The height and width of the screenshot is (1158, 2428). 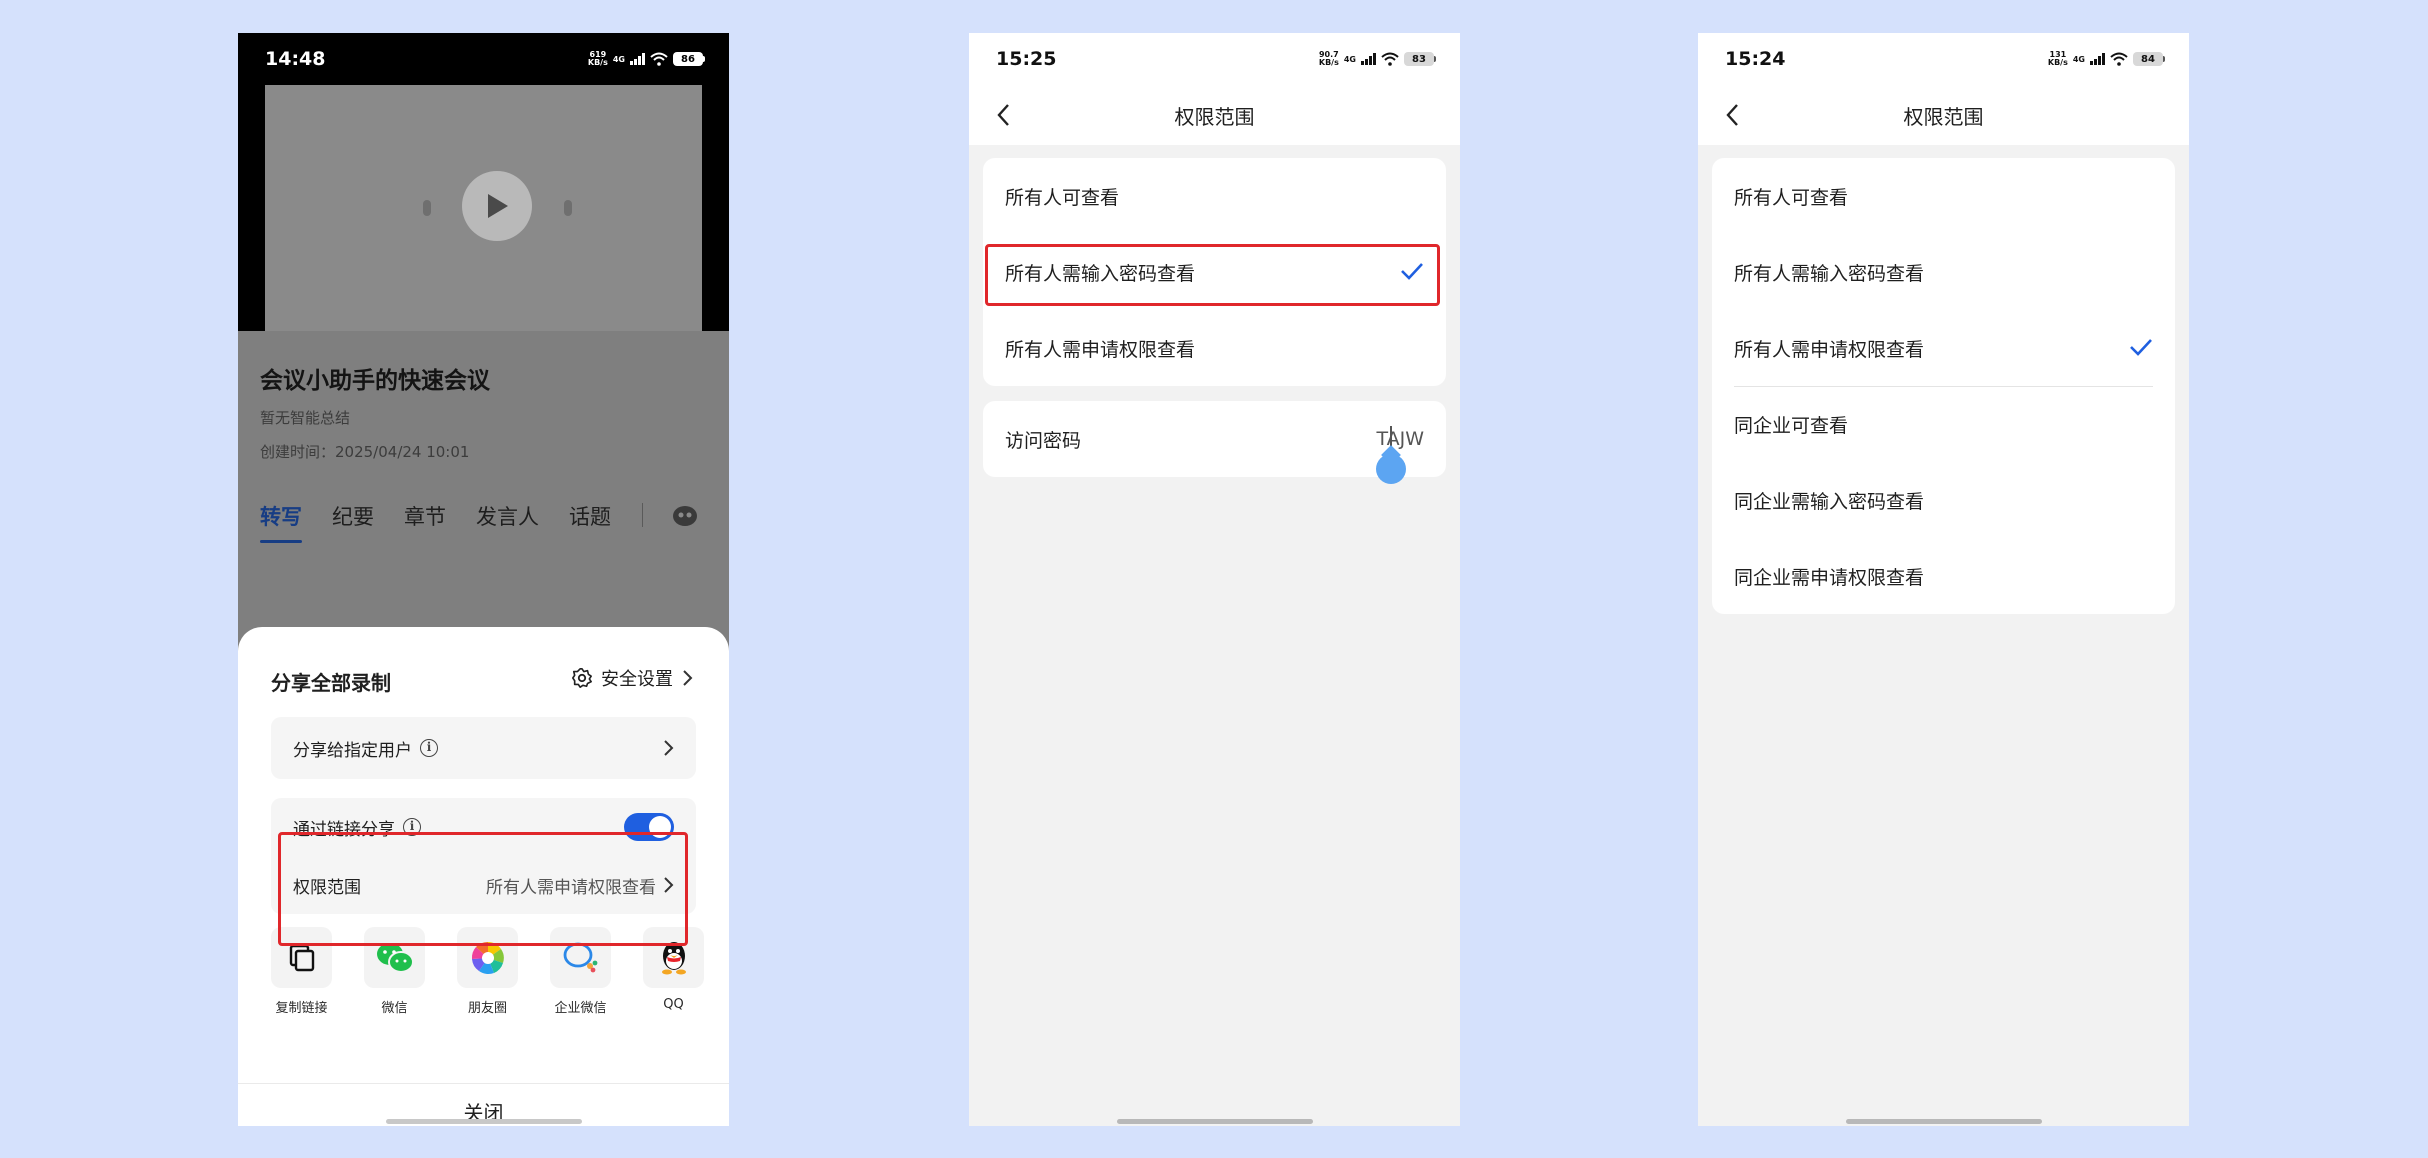 What do you see at coordinates (1377, 59) in the screenshot?
I see `status-icons: 90.7 KB/s 4G 83` at bounding box center [1377, 59].